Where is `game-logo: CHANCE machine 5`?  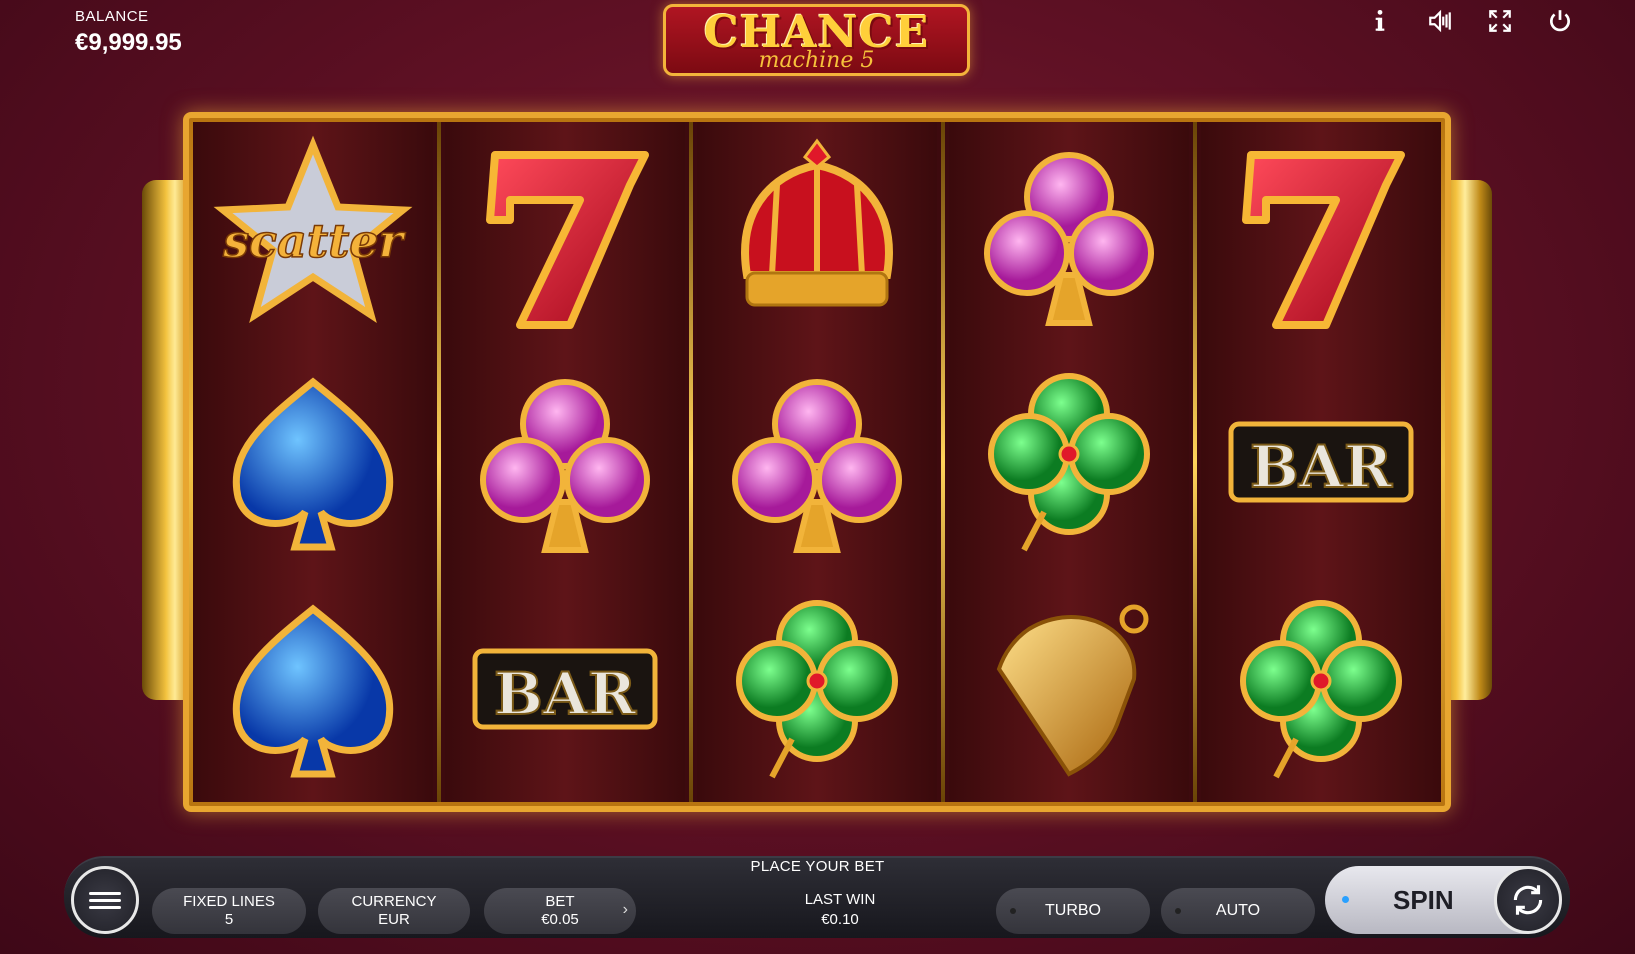
game-logo: CHANCE machine 5 is located at coordinates (816, 40).